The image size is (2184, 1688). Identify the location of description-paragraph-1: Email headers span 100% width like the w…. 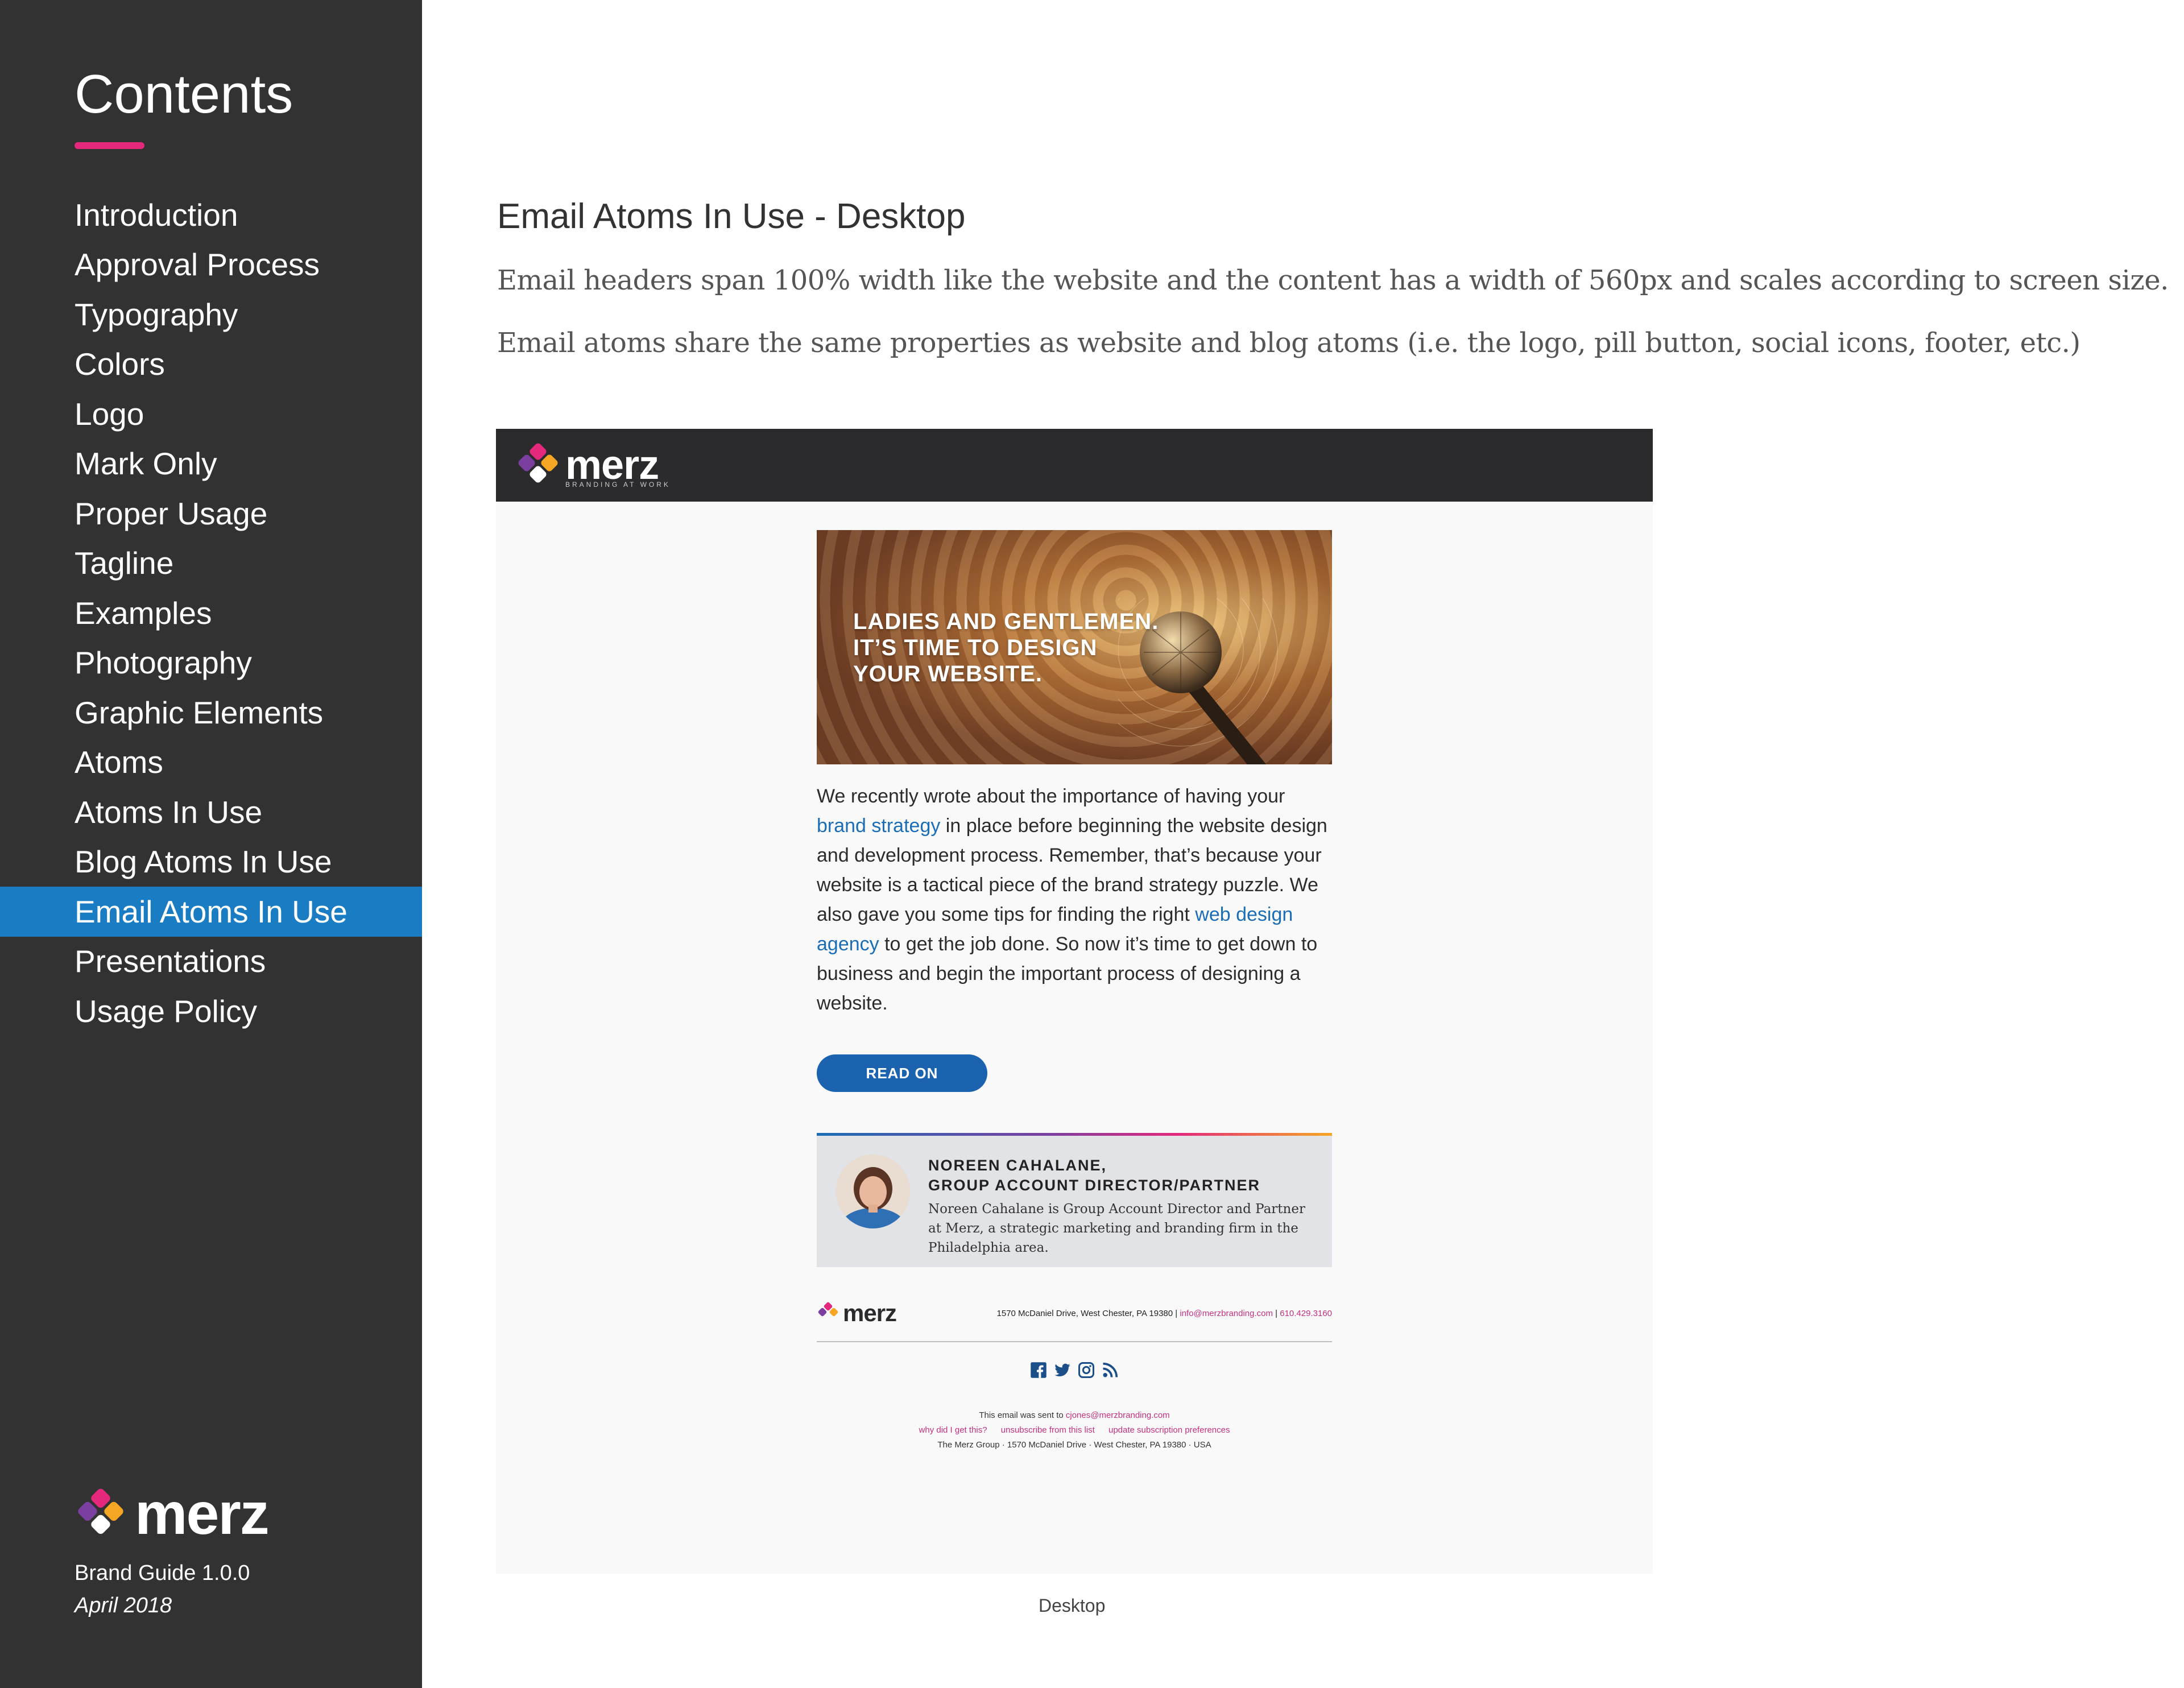
(1333, 280).